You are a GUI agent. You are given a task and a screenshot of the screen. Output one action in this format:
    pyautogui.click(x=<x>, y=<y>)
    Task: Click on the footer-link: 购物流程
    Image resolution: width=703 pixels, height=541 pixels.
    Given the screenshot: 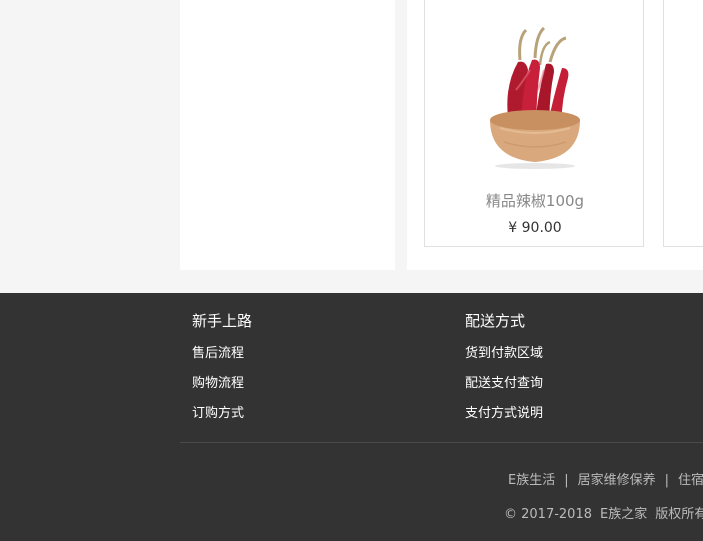 What is the action you would take?
    pyautogui.click(x=222, y=390)
    